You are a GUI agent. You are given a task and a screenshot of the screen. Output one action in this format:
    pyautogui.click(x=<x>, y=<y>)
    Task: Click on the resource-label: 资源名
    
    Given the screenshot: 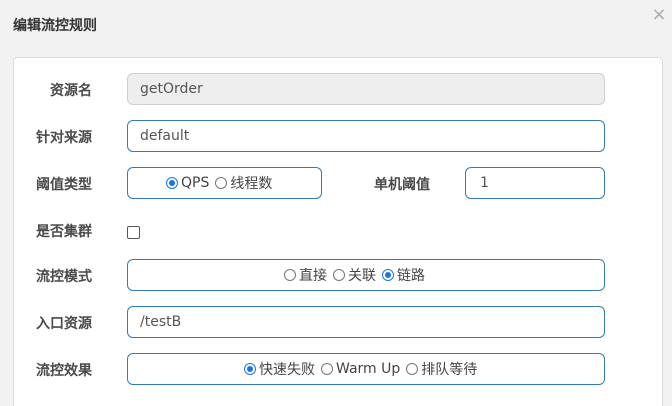 What is the action you would take?
    pyautogui.click(x=71, y=91)
    